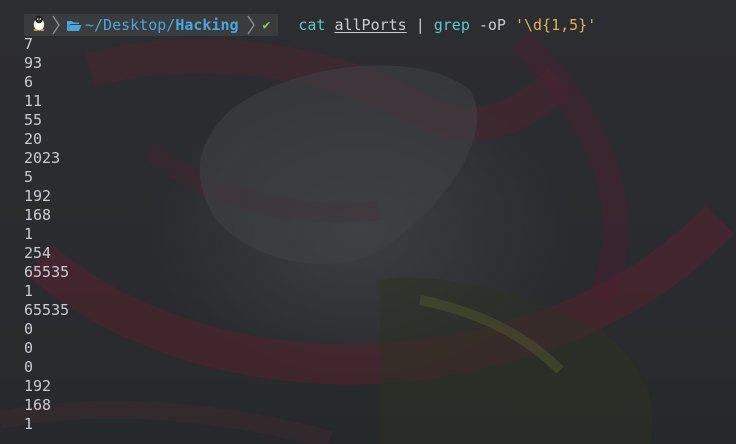 This screenshot has width=736, height=444. What do you see at coordinates (29, 177) in the screenshot?
I see `output-line: 5` at bounding box center [29, 177].